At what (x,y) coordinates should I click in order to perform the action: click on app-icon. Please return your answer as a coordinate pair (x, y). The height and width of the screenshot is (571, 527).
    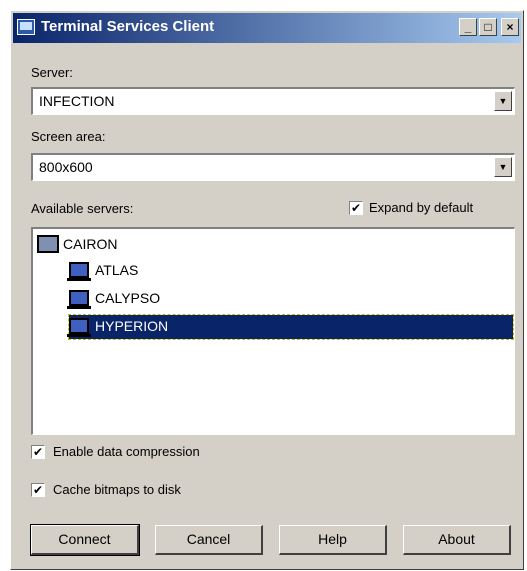
    Looking at the image, I should click on (26, 27).